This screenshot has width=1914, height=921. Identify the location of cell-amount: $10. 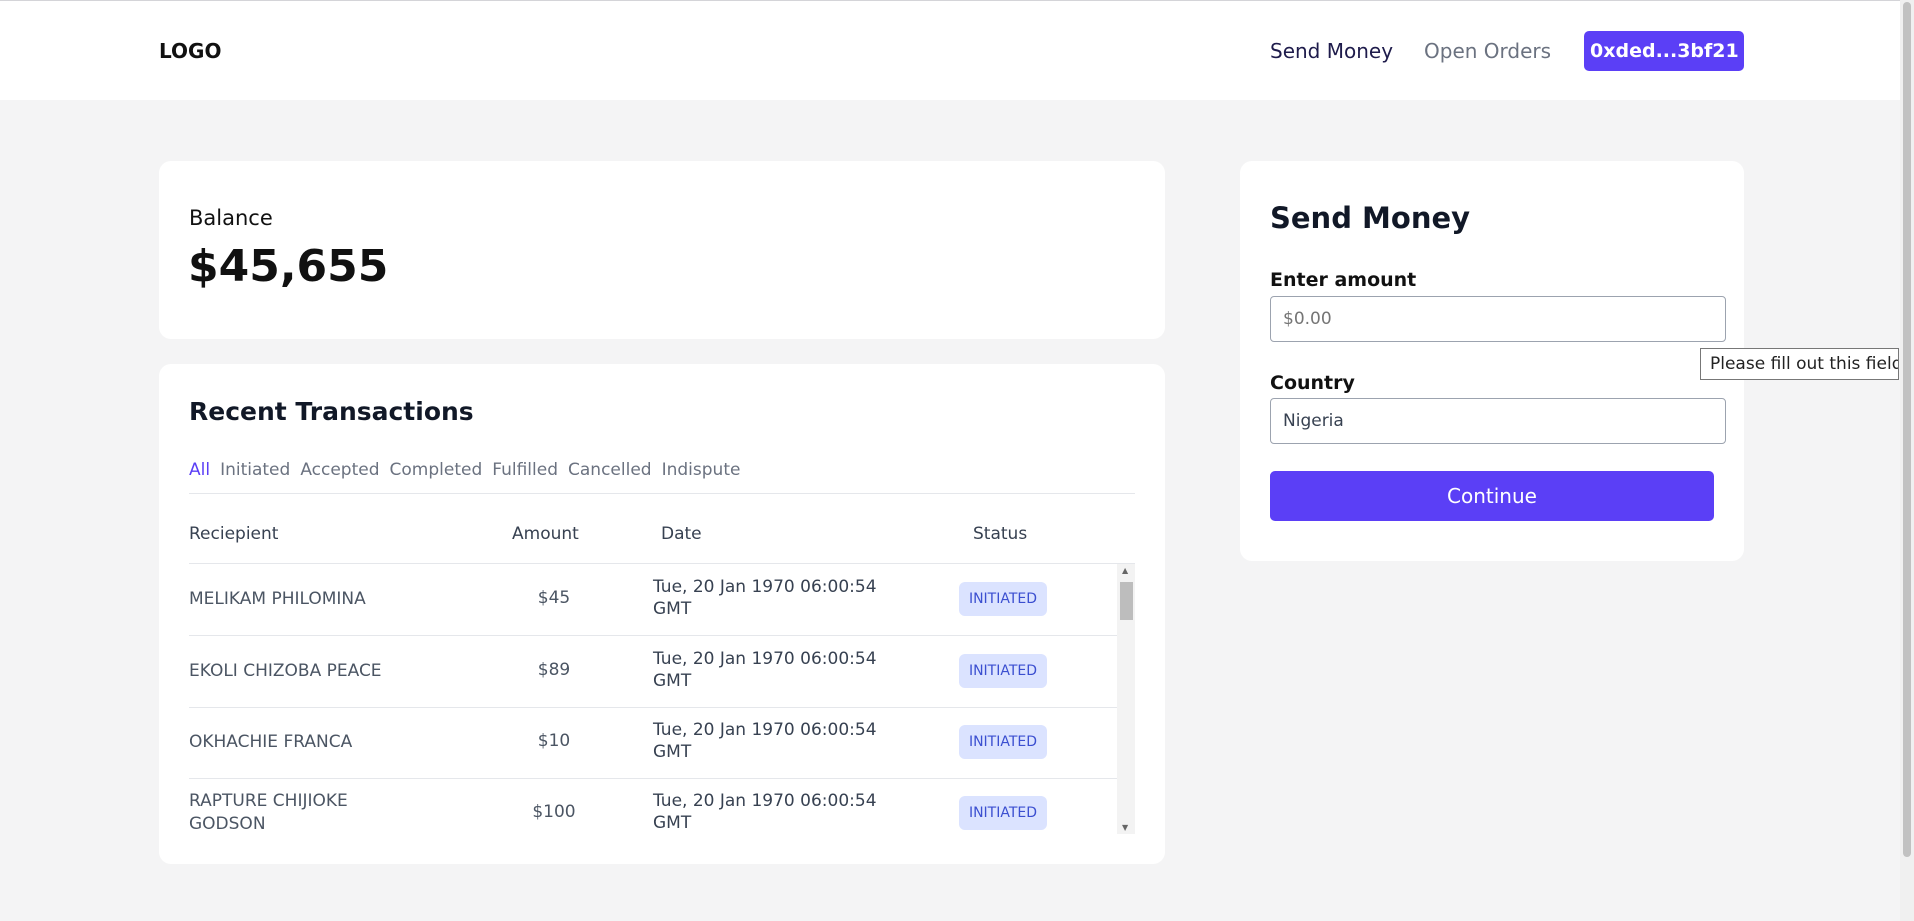
(554, 741).